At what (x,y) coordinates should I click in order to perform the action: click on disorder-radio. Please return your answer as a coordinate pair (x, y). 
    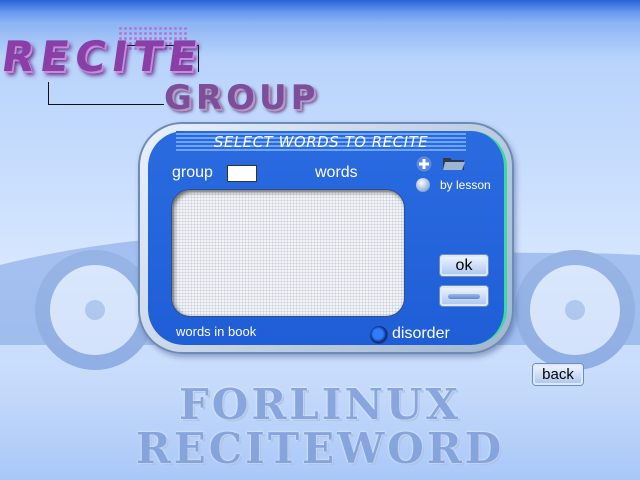
    Looking at the image, I should click on (379, 335).